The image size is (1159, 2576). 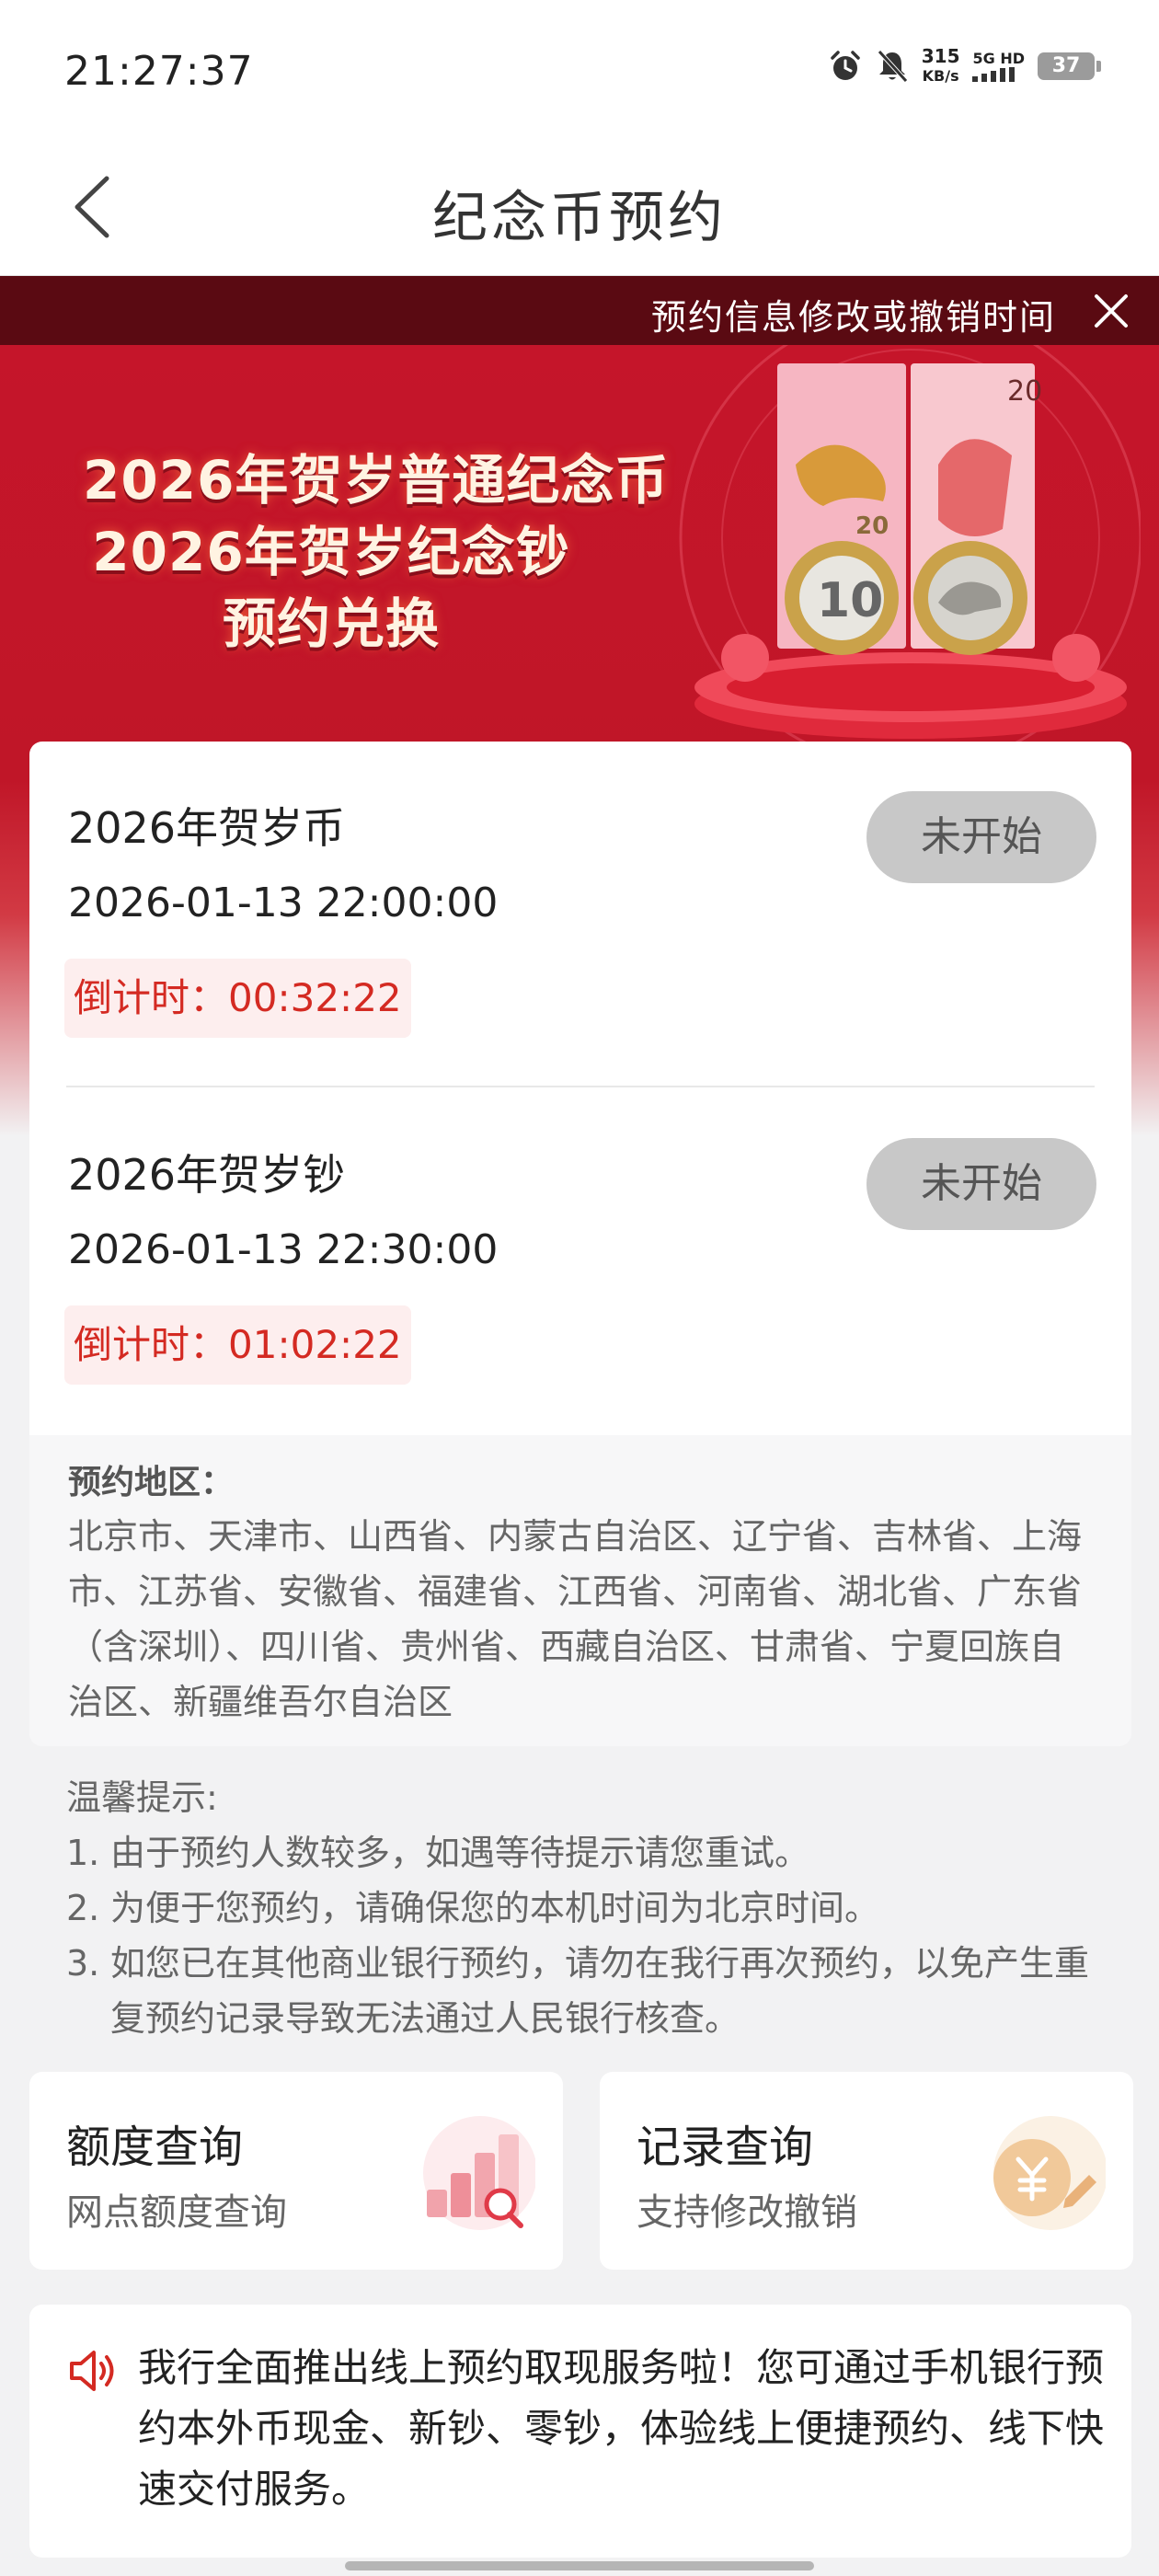 What do you see at coordinates (964, 65) in the screenshot?
I see `status-icons: 315 KB/s 5G HD 37` at bounding box center [964, 65].